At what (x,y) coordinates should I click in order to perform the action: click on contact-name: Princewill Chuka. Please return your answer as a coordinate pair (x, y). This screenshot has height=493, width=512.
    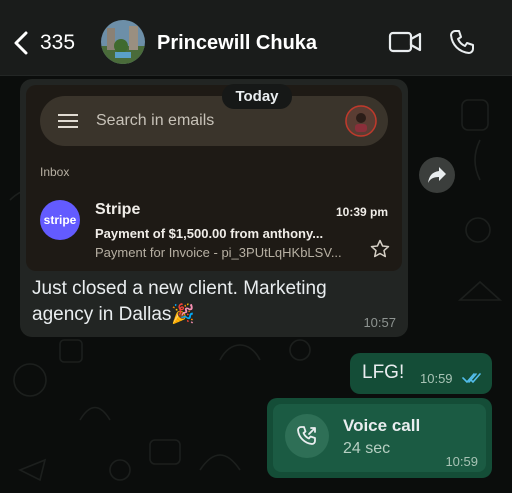
    Looking at the image, I should click on (237, 43).